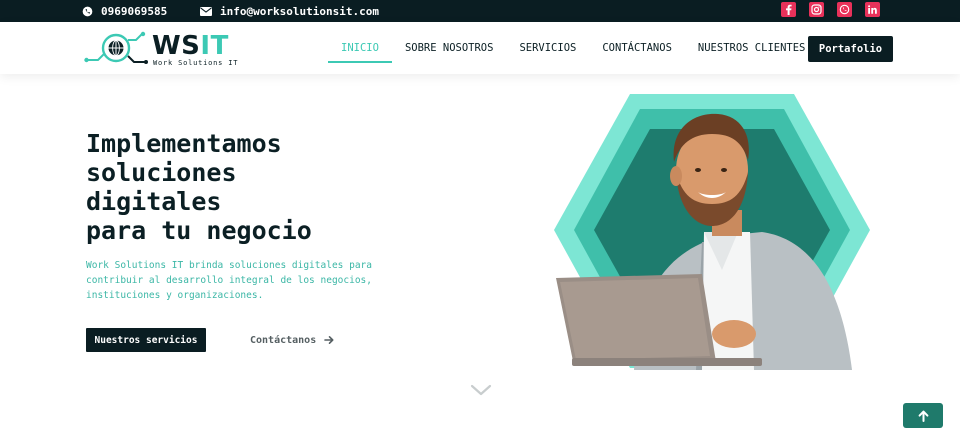 The width and height of the screenshot is (960, 435). I want to click on logo-wordmark: WSIT, so click(190, 46).